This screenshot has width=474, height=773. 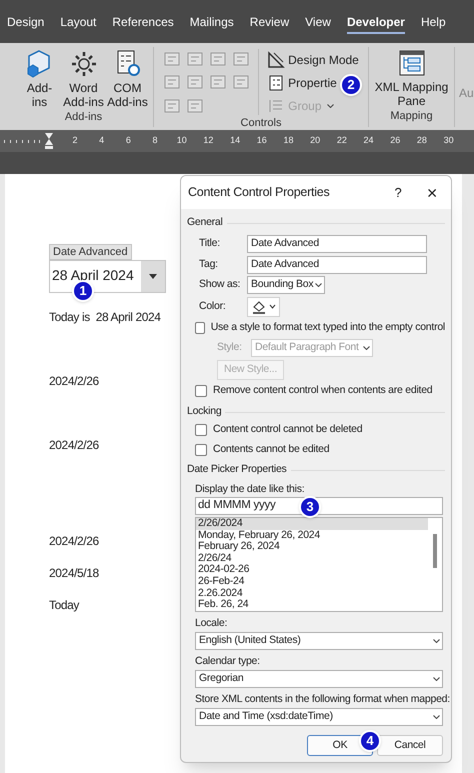 I want to click on properties-icon, so click(x=276, y=83).